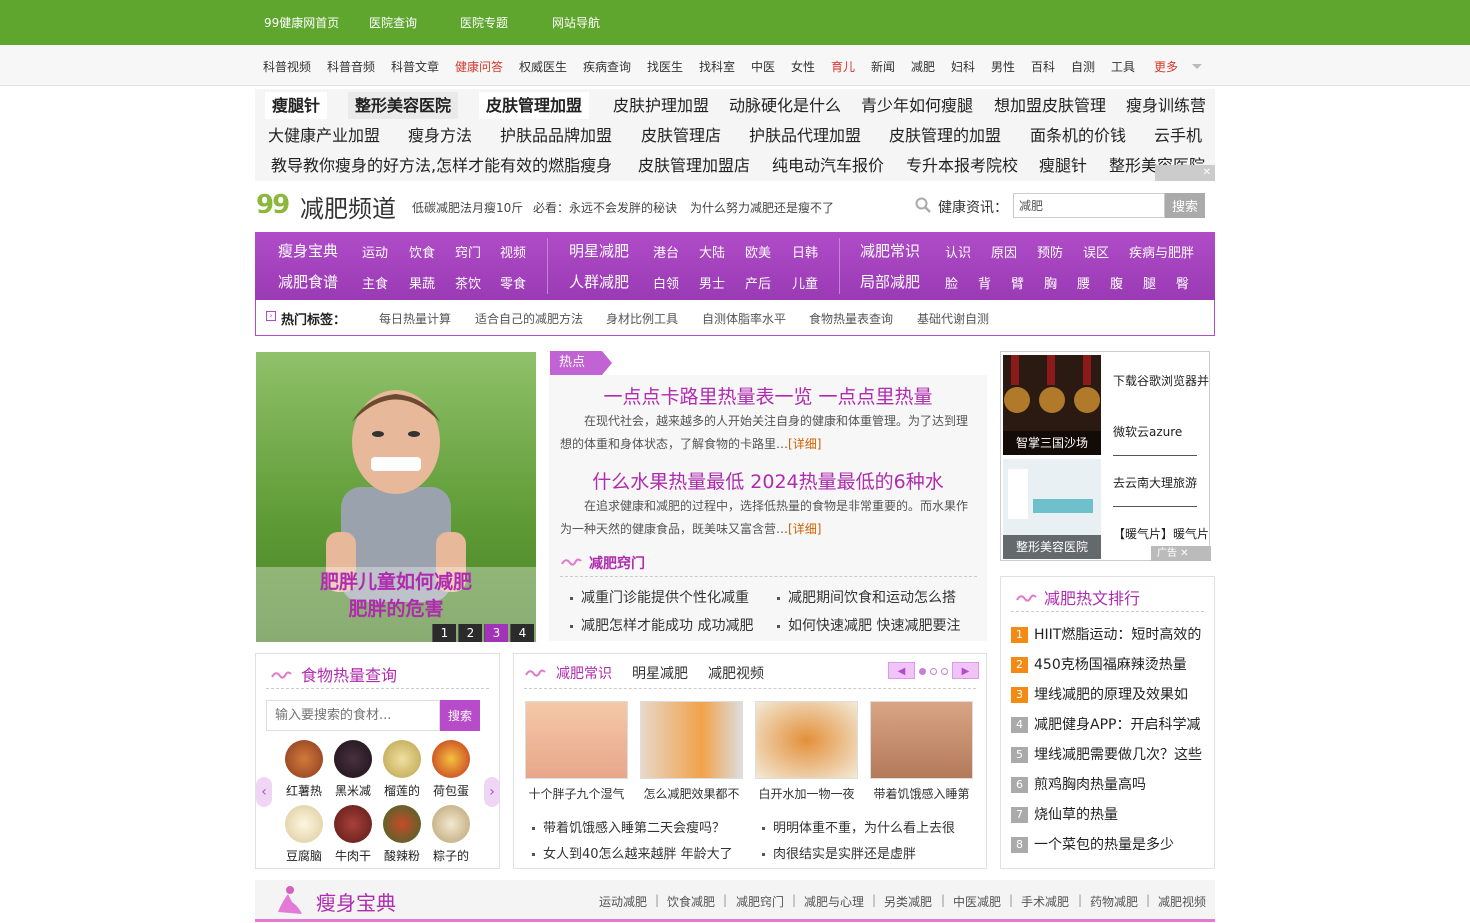 The height and width of the screenshot is (923, 1470). Describe the element at coordinates (1181, 553) in the screenshot. I see `ad-label: 广告 ✕` at that location.